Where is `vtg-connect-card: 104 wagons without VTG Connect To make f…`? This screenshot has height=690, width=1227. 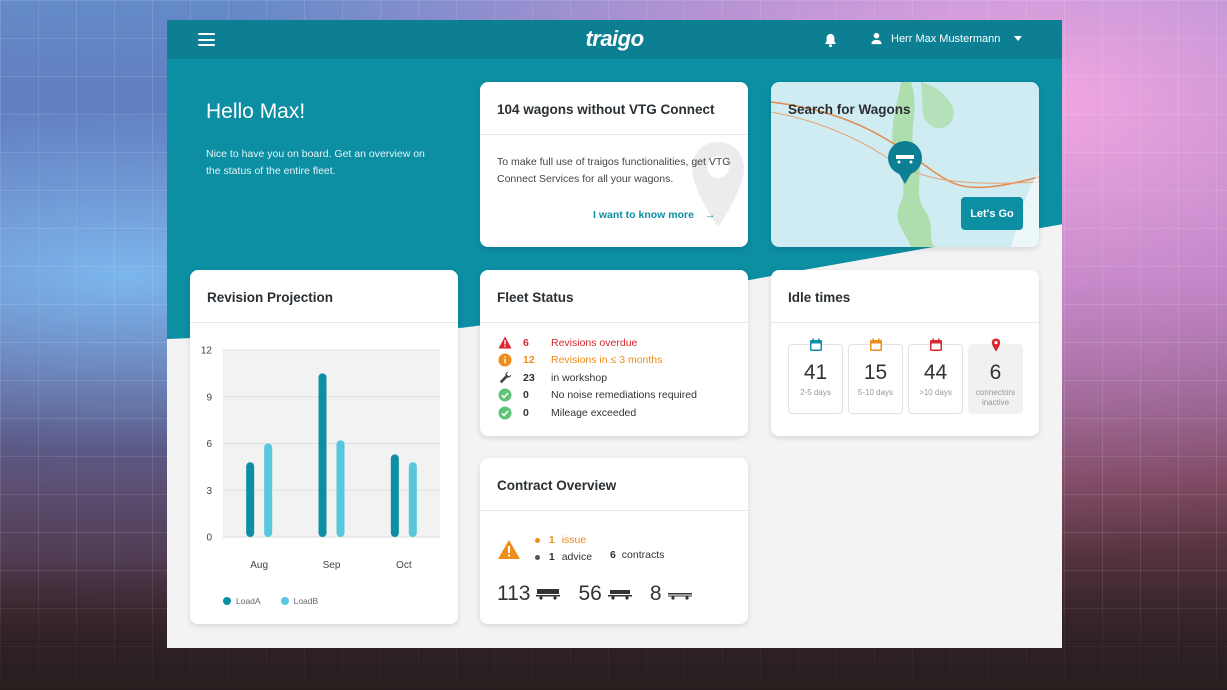 vtg-connect-card: 104 wagons without VTG Connect To make f… is located at coordinates (614, 164).